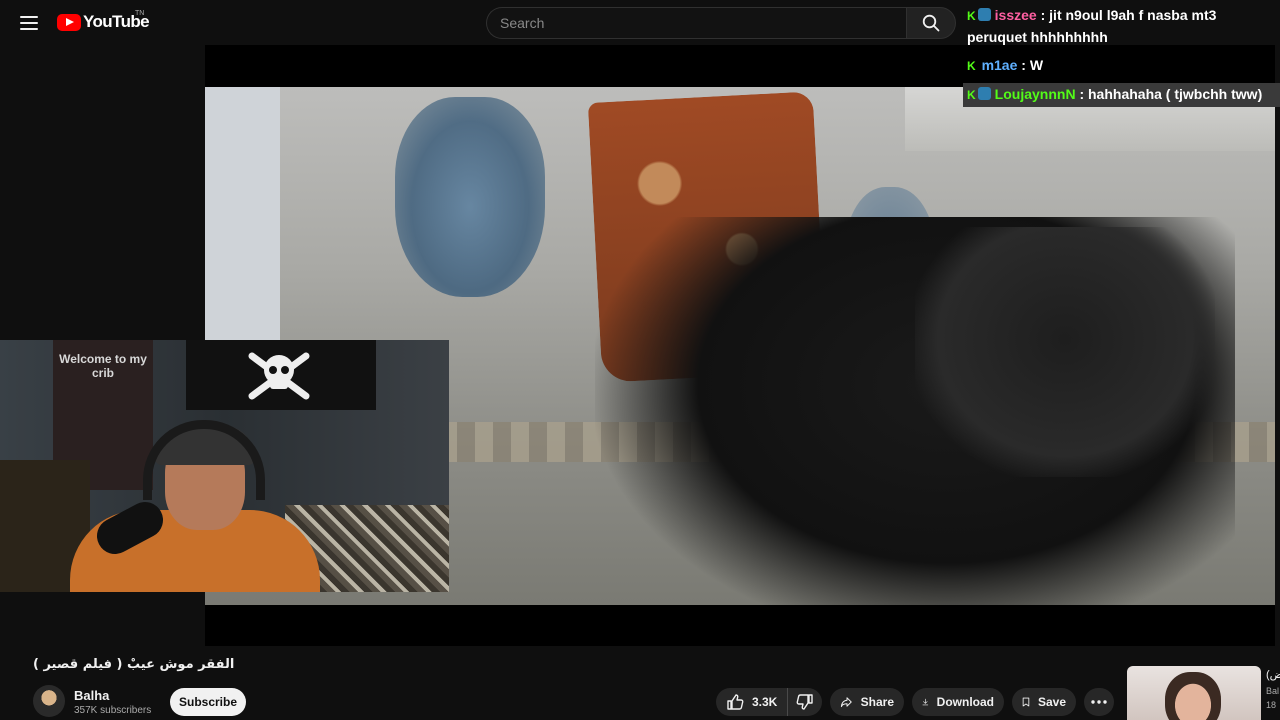  Describe the element at coordinates (103, 366) in the screenshot. I see `webcam-banner-text: Welcome to my crib` at that location.